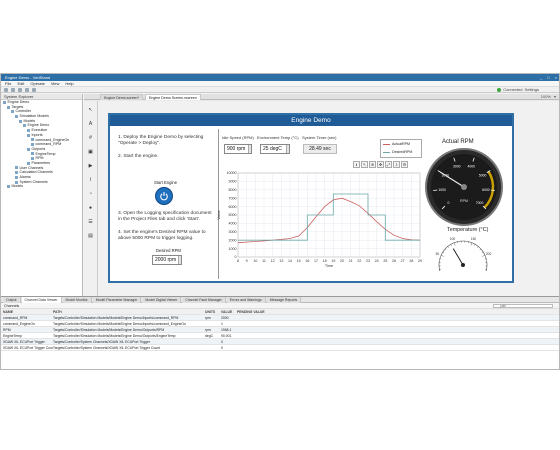 The height and width of the screenshot is (450, 560). Describe the element at coordinates (238, 149) in the screenshot. I see `idle-speed-field: 900 rpm` at that location.